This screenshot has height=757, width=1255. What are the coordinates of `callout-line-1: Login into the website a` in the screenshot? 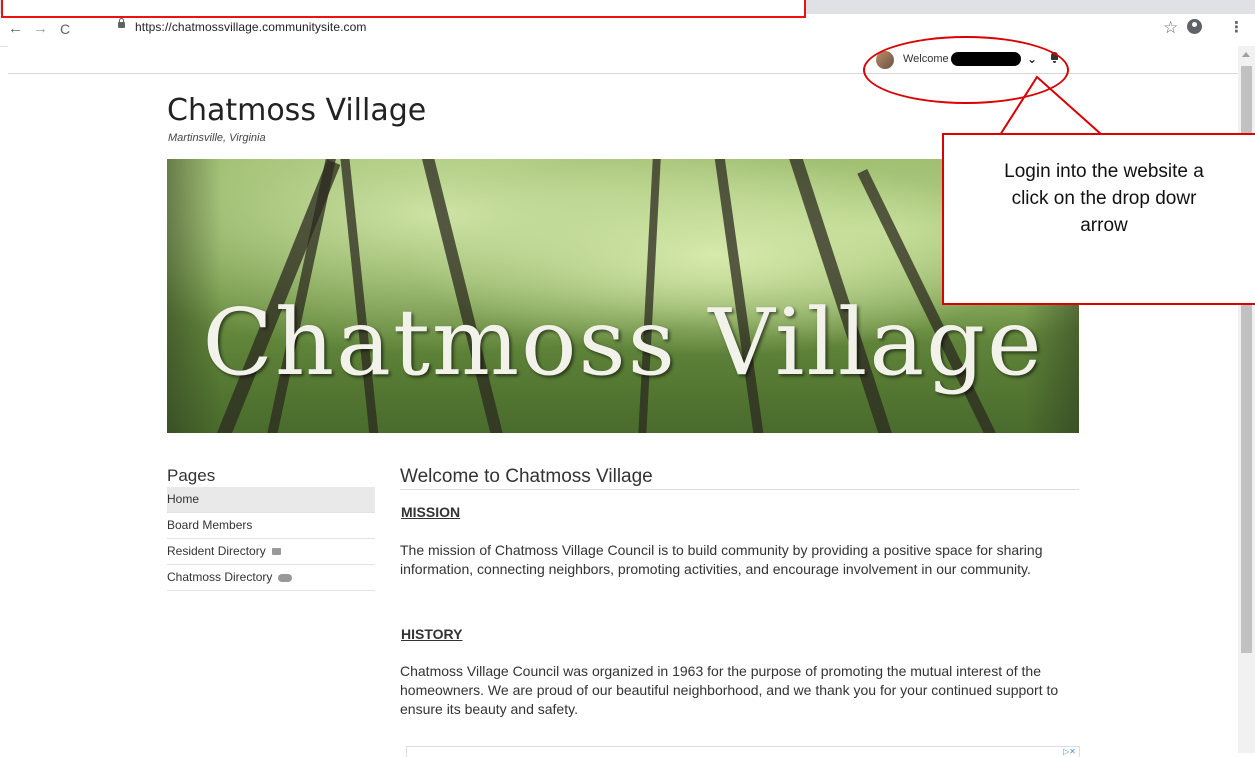 It's located at (1104, 171).